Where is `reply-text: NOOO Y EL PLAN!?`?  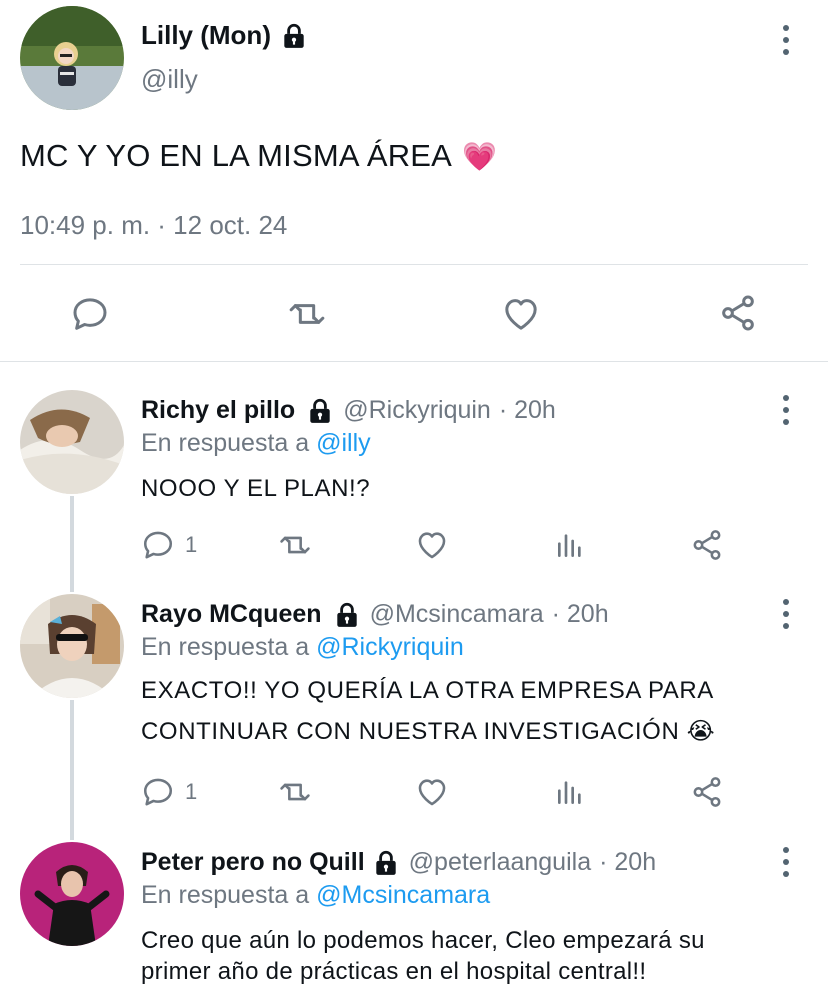 reply-text: NOOO Y EL PLAN!? is located at coordinates (255, 488).